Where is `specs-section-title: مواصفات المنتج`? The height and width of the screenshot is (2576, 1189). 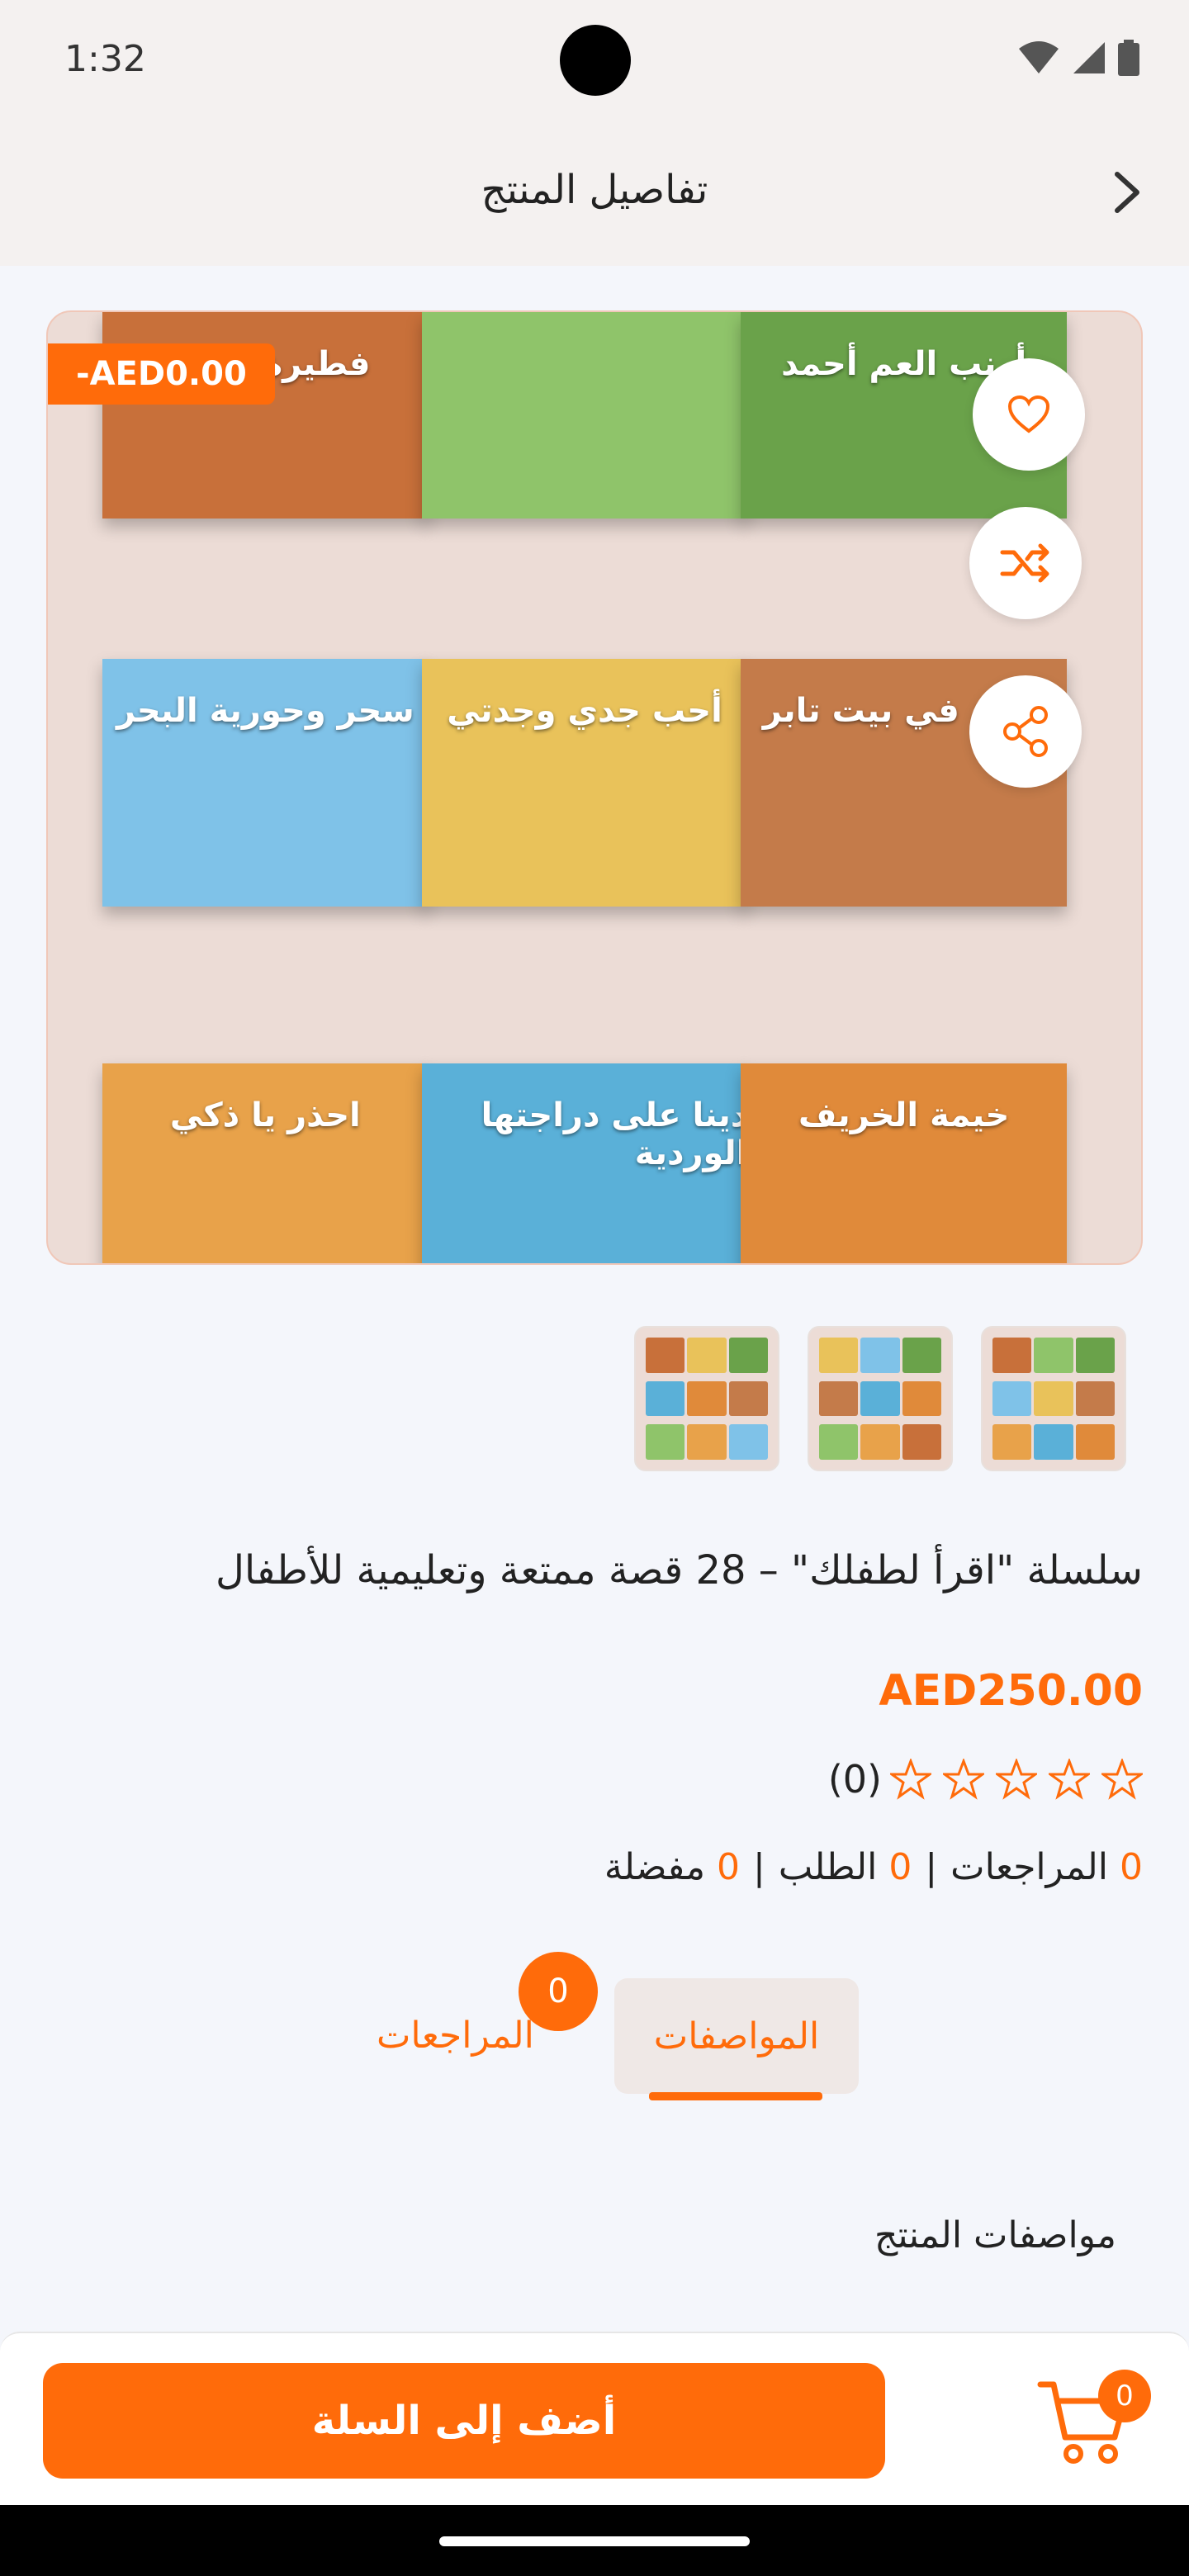
specs-section-title: مواصفات المنتج is located at coordinates (995, 2235).